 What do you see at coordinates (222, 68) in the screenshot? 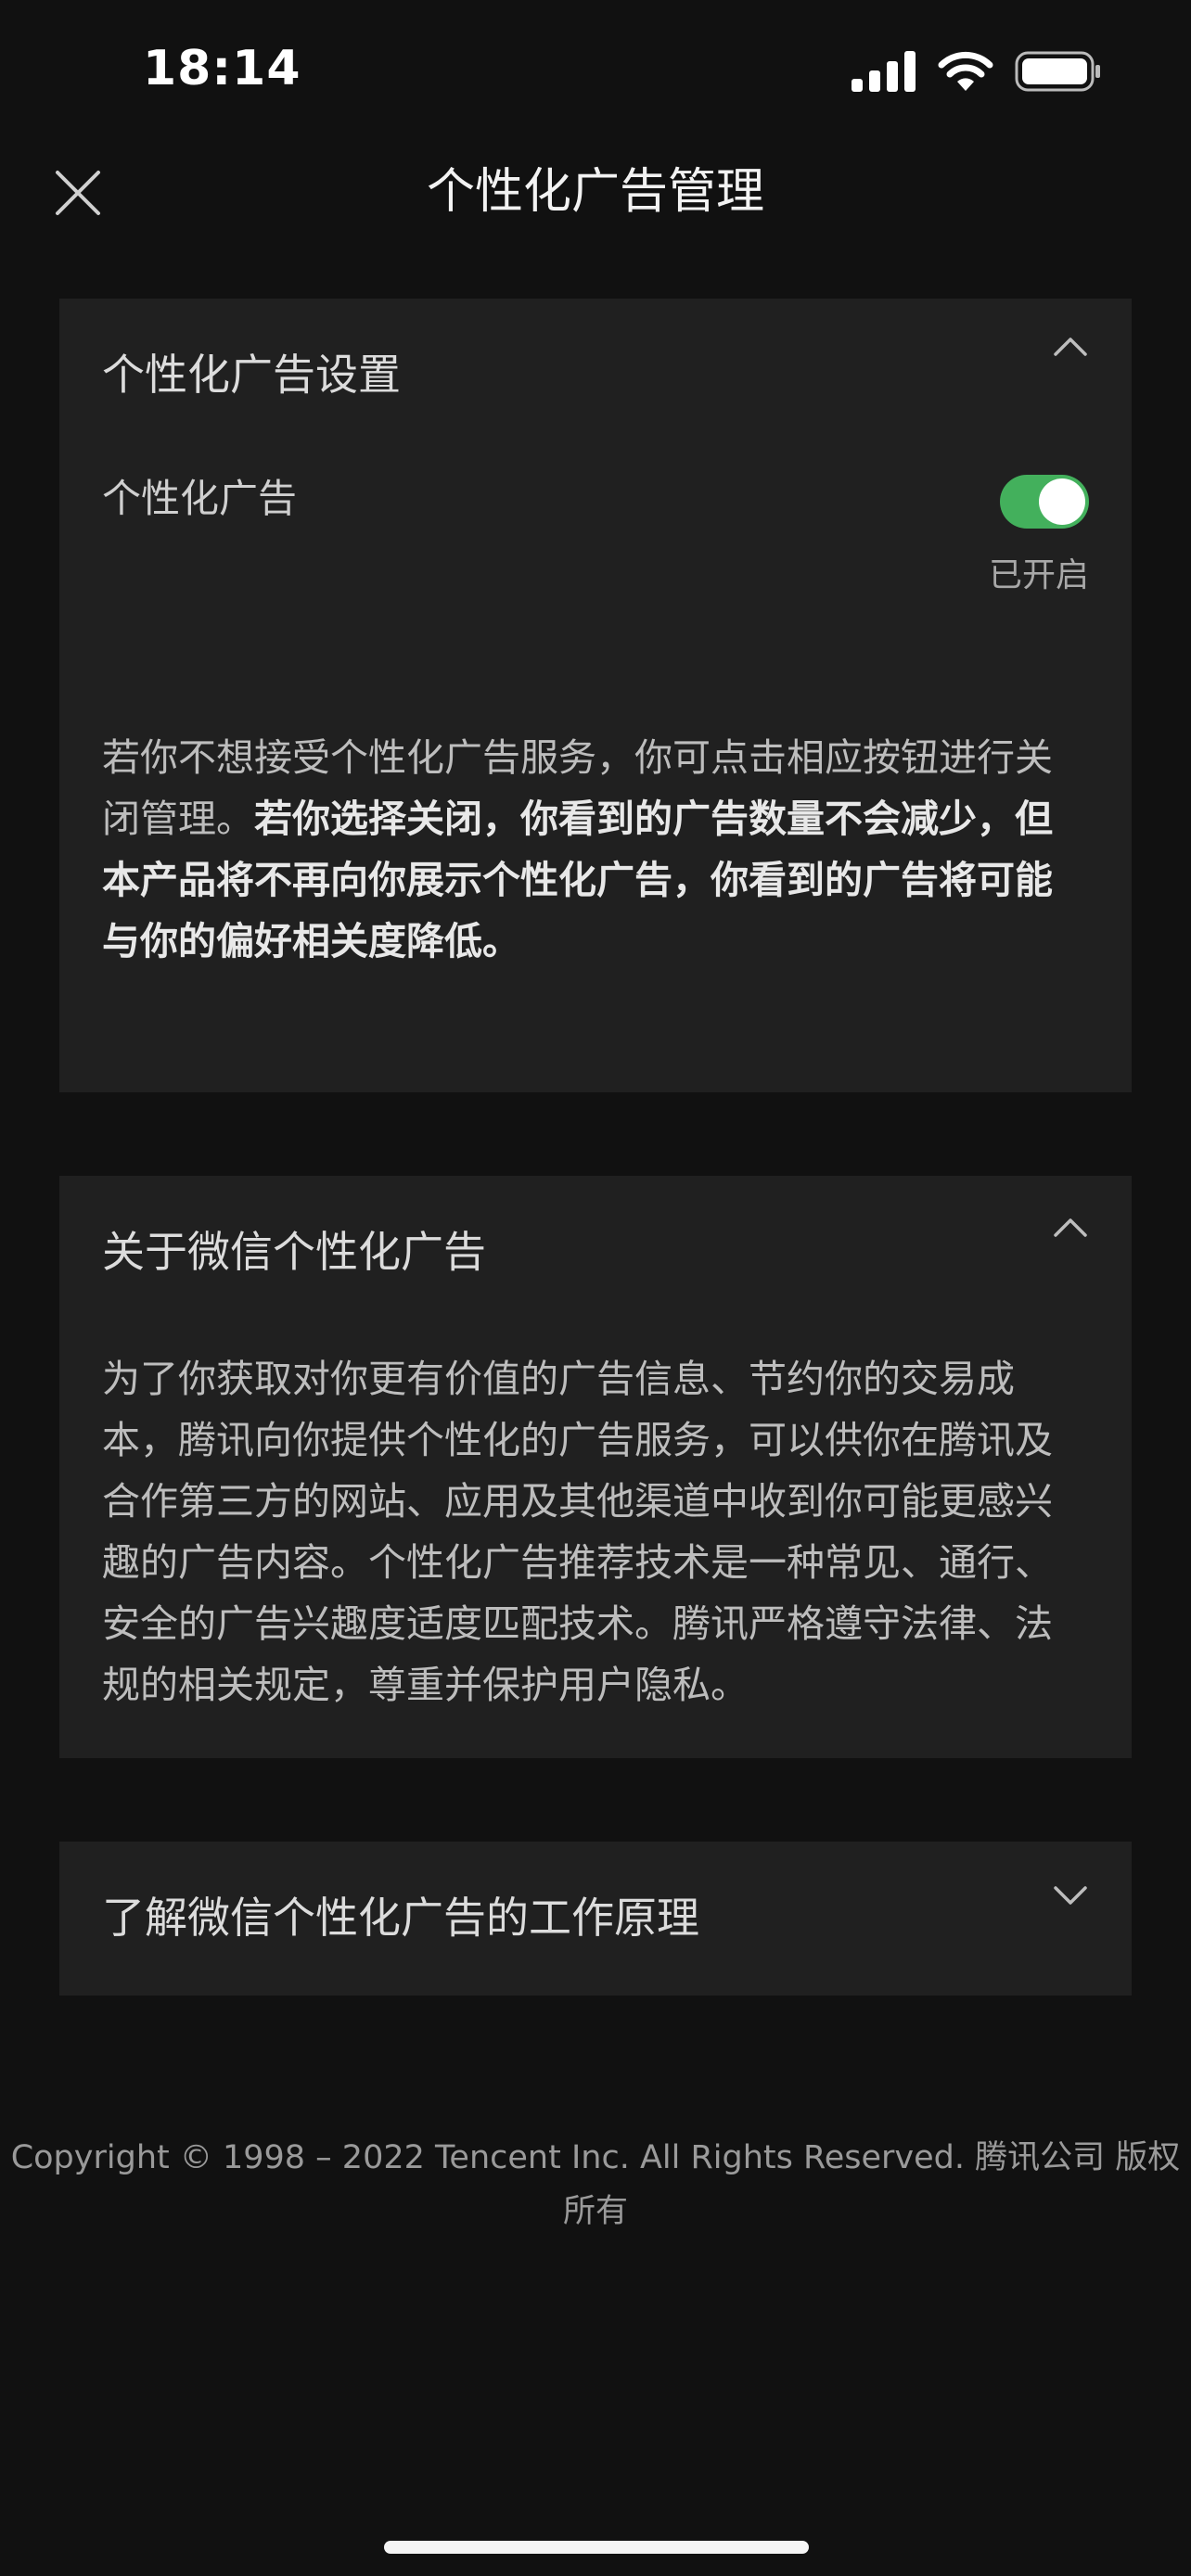
I see `status-time: 18:14` at bounding box center [222, 68].